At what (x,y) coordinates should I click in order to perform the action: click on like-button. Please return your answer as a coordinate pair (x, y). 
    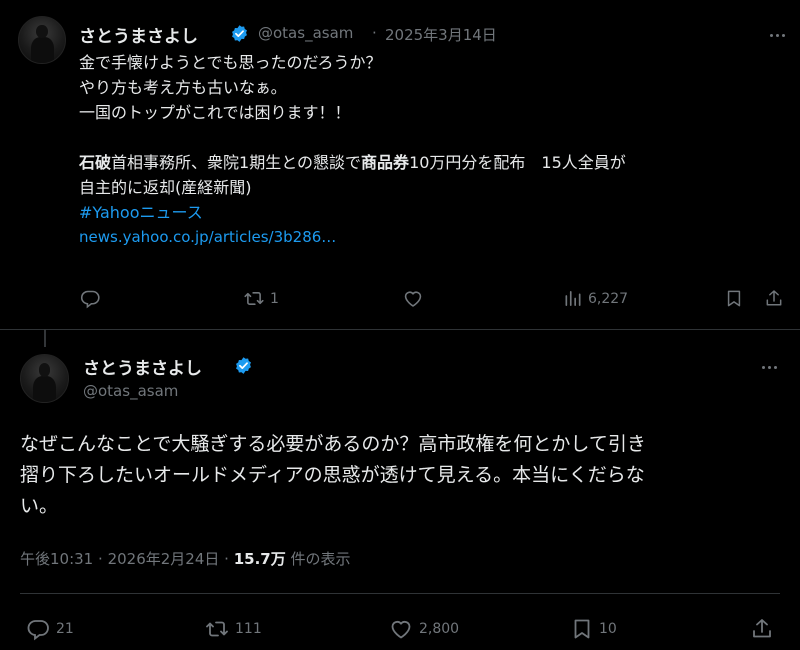
    Looking at the image, I should click on (413, 298).